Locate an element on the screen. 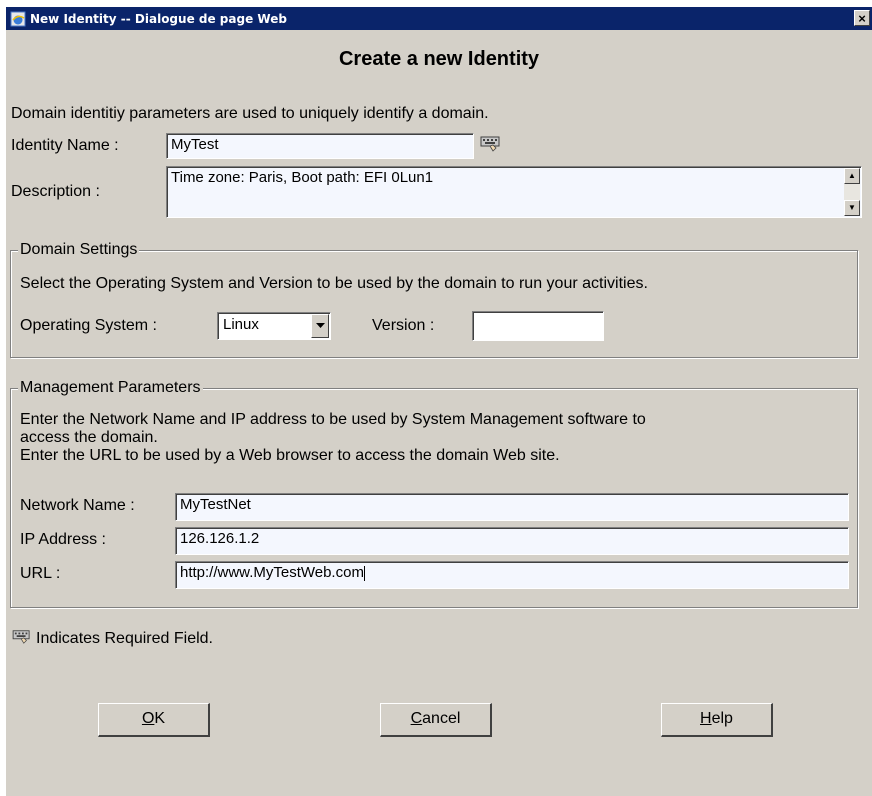 Image resolution: width=872 pixels, height=796 pixels. text-cursor is located at coordinates (364, 573).